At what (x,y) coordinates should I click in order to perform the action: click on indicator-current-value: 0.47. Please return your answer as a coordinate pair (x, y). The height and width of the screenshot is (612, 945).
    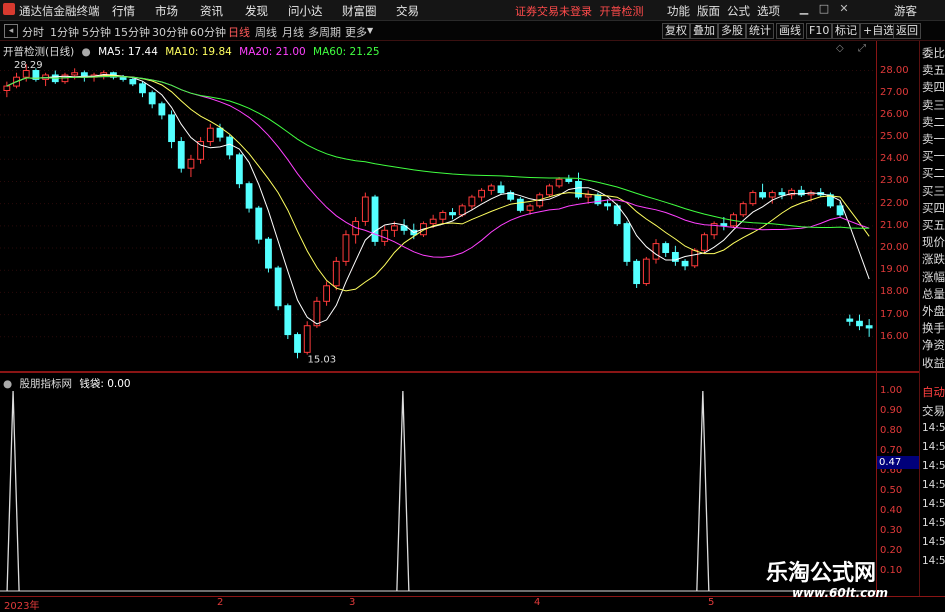
    Looking at the image, I should click on (899, 462).